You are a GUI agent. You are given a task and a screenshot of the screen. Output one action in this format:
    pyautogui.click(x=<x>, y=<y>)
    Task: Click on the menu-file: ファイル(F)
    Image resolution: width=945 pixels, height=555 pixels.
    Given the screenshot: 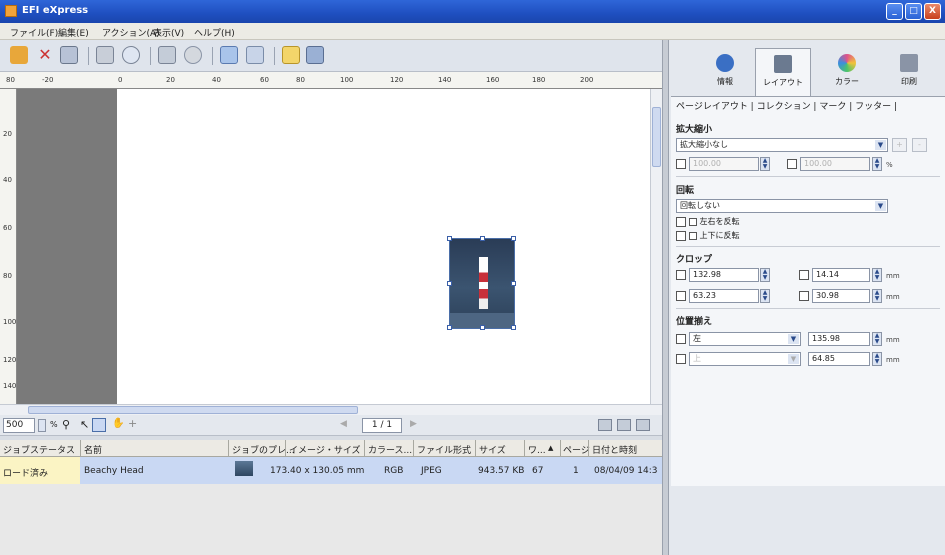 What is the action you would take?
    pyautogui.click(x=34, y=32)
    